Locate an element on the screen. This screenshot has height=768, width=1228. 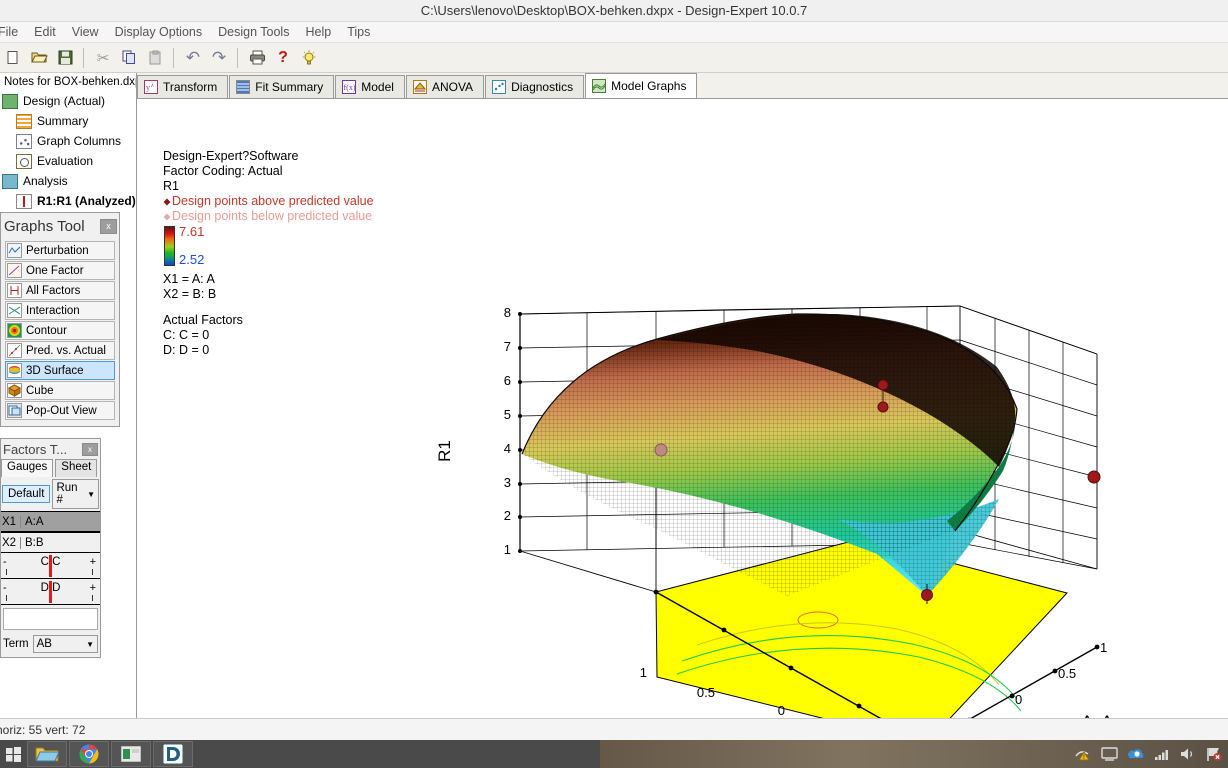
signal-icon is located at coordinates (1161, 754).